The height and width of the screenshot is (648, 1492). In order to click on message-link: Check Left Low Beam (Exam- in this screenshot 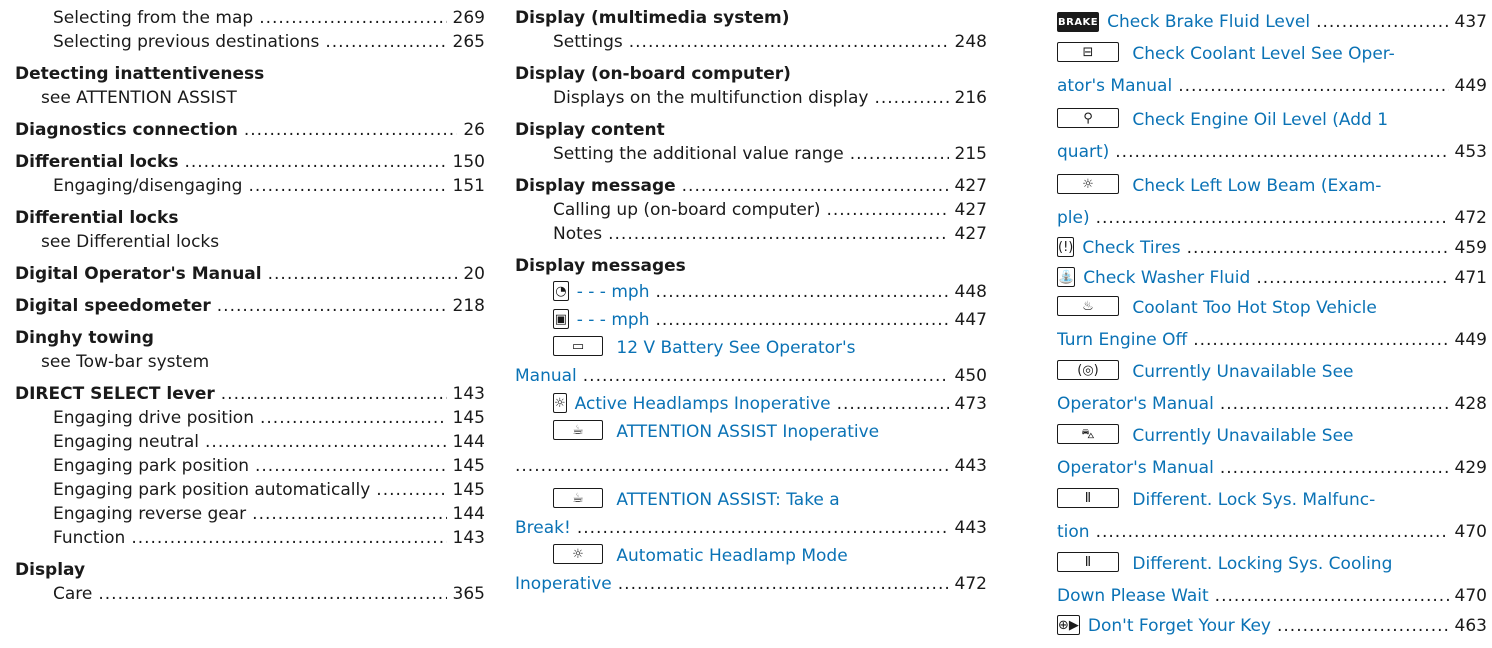, I will do `click(1256, 186)`.